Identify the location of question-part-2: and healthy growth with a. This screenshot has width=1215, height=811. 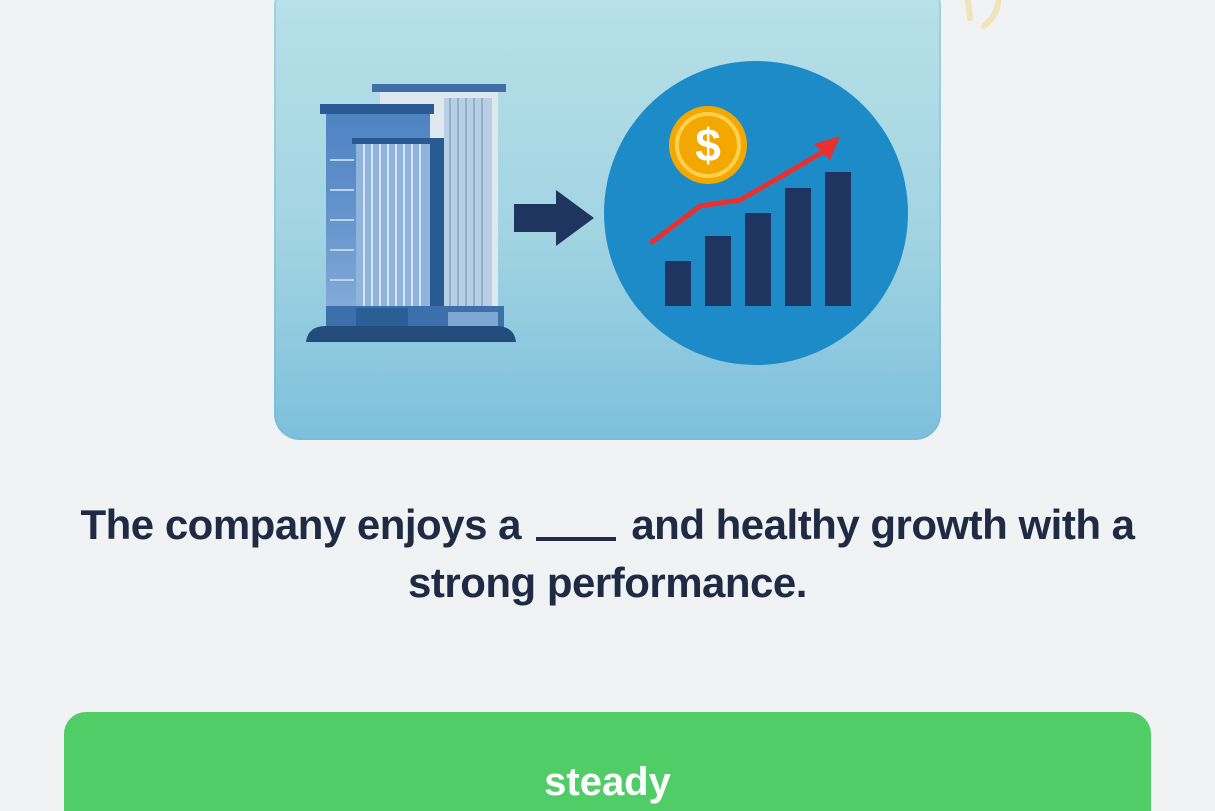
(883, 524).